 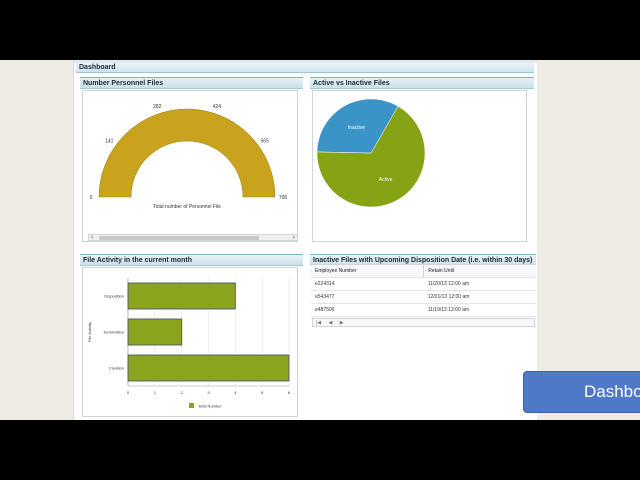 I want to click on column-header-retain-until: Retain Until, so click(x=479, y=271).